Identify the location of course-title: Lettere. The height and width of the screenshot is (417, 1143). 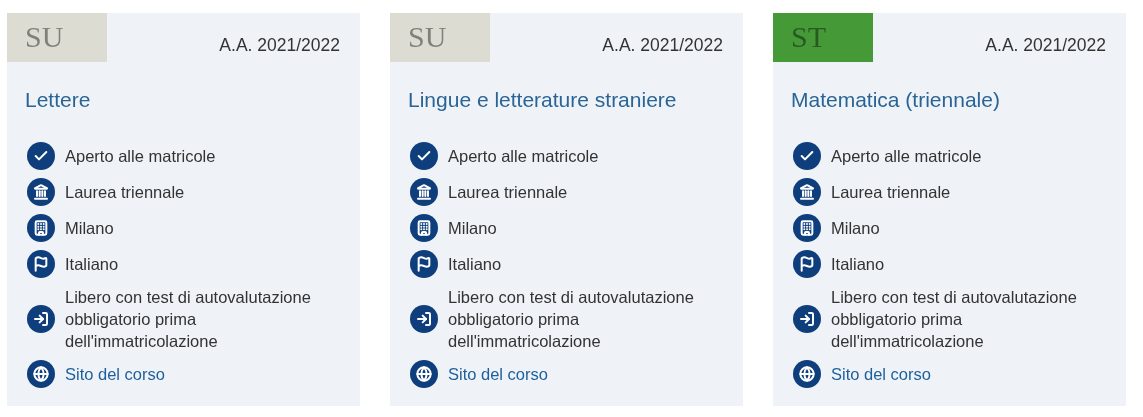
(192, 100).